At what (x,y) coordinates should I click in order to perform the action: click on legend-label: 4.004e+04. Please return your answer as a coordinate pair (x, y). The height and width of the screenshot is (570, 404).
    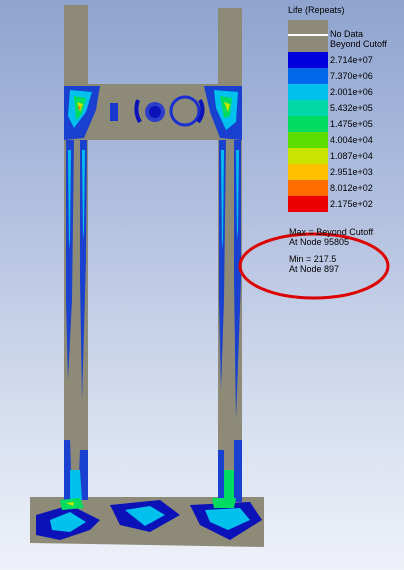
    Looking at the image, I should click on (351, 140).